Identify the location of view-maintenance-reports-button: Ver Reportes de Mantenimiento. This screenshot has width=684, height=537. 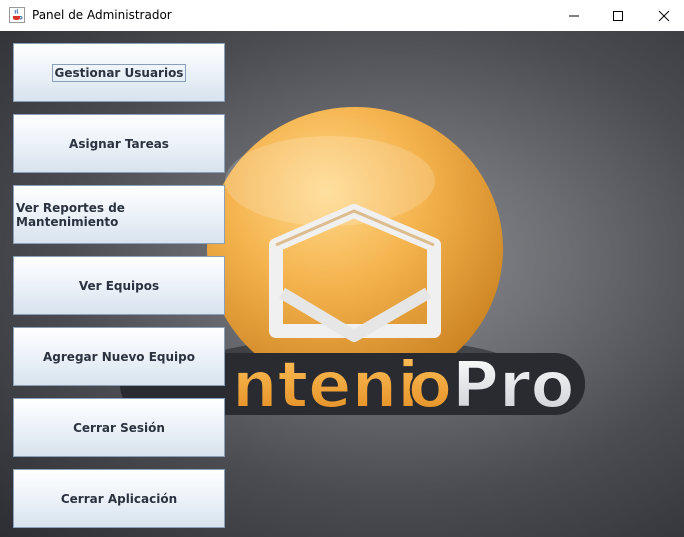
(119, 214).